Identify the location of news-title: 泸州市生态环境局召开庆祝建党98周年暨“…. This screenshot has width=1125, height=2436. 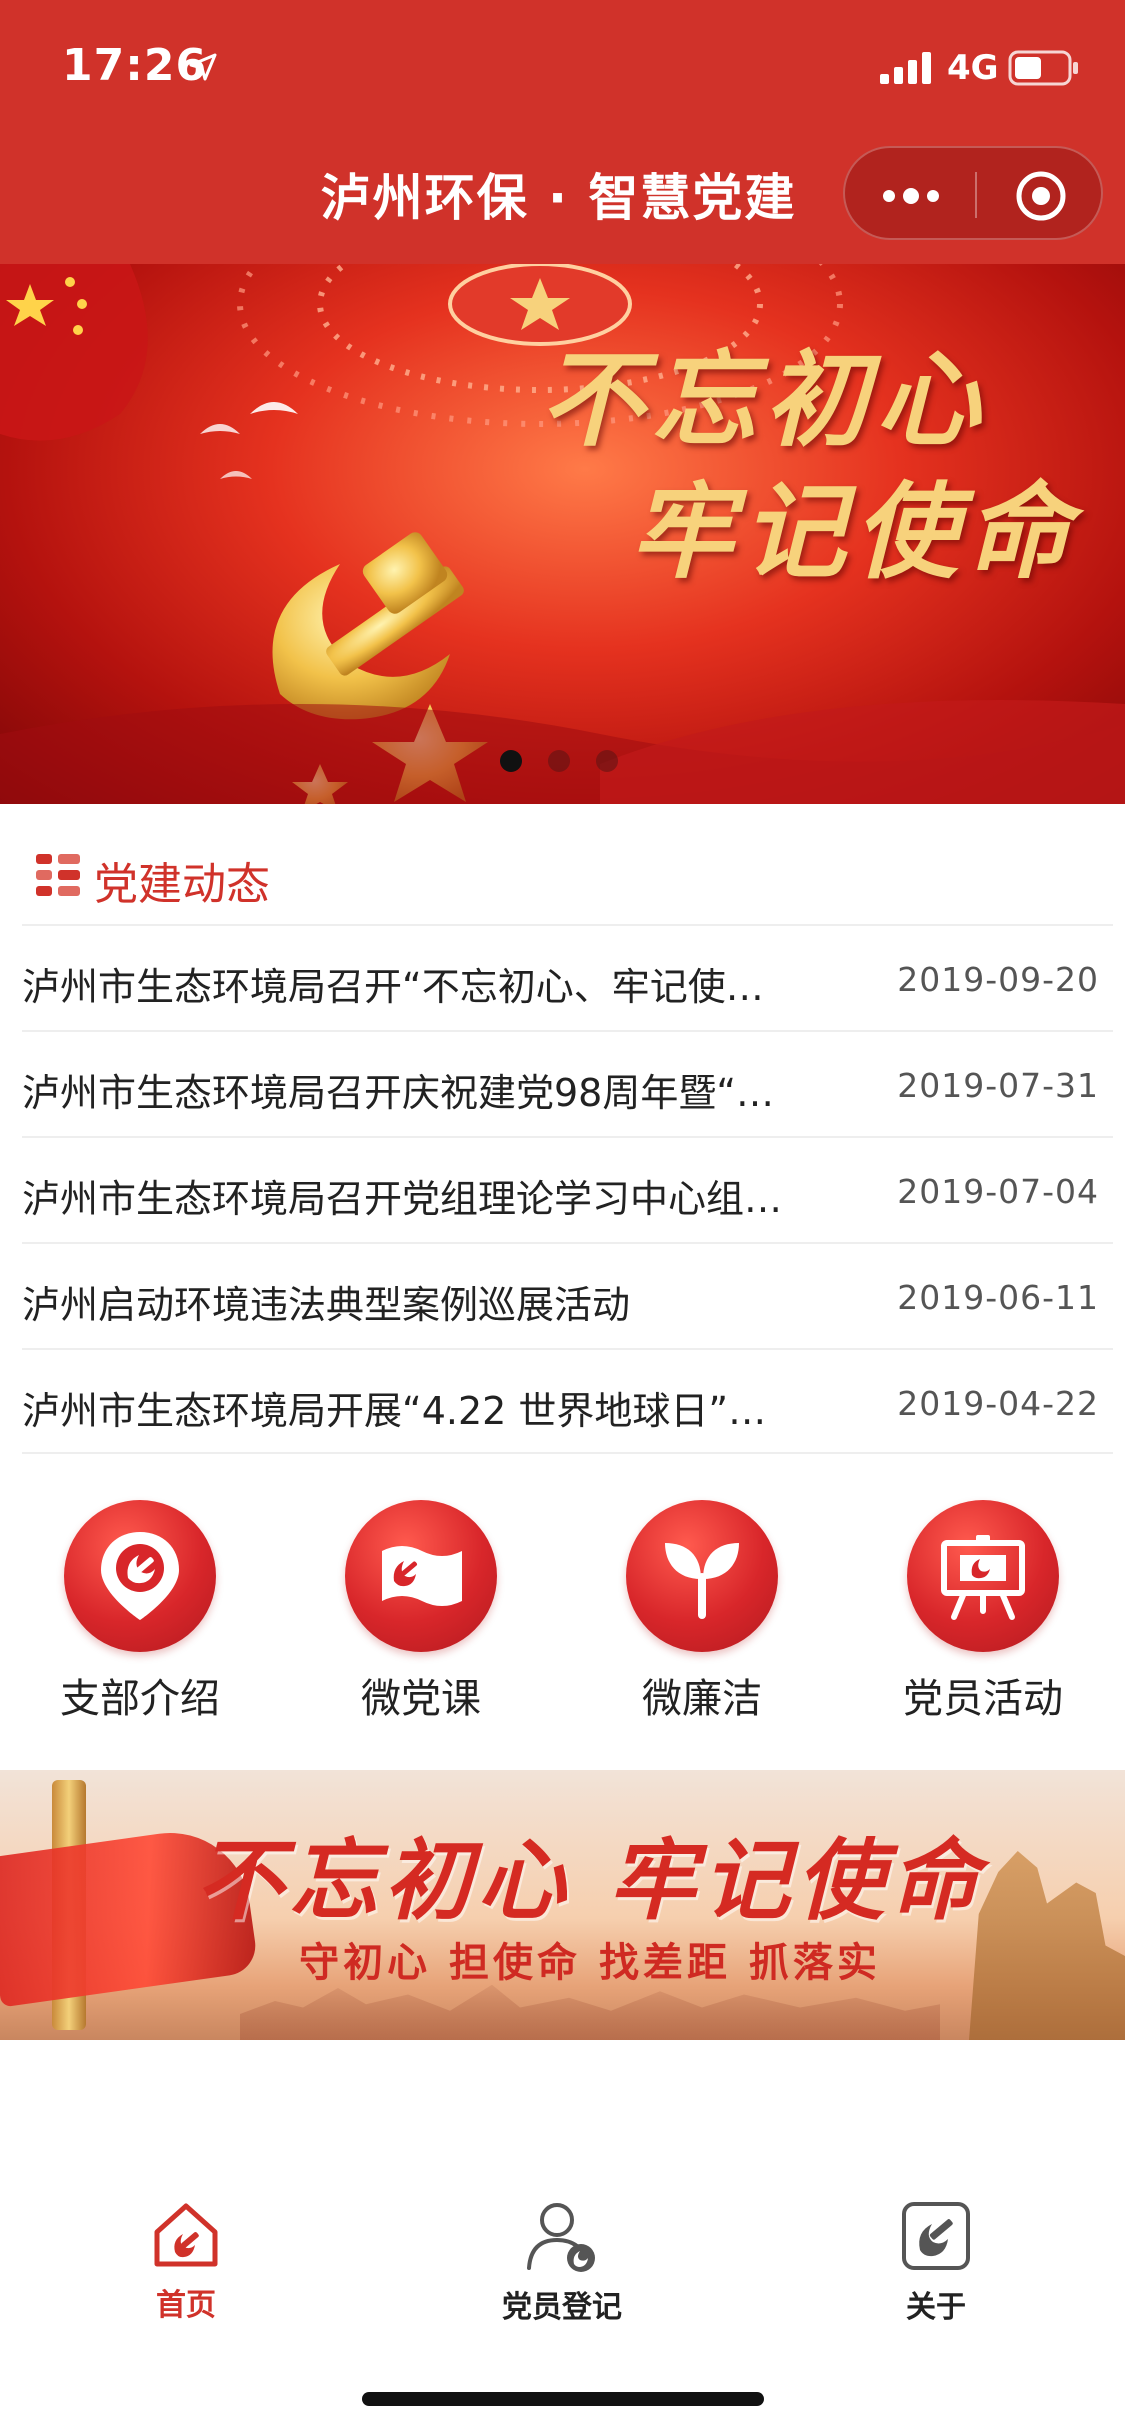
(398, 1093).